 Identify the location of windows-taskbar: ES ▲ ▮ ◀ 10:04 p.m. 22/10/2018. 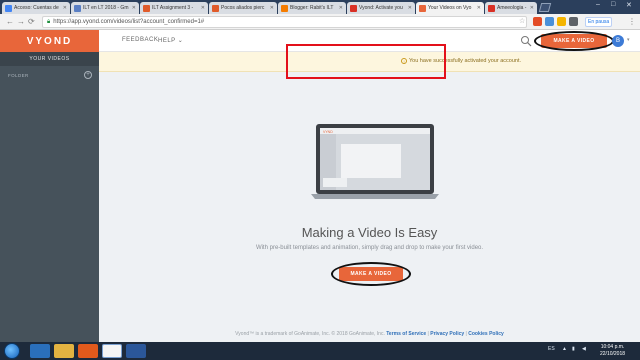
(320, 351).